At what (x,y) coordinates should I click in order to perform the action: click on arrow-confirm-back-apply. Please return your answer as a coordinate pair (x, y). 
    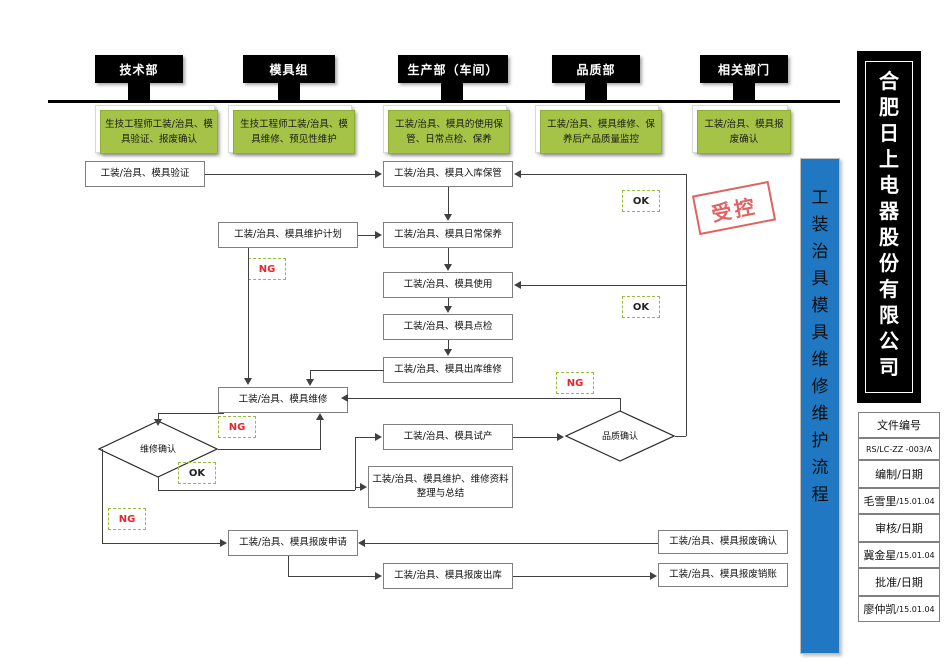
    Looking at the image, I should click on (361, 543).